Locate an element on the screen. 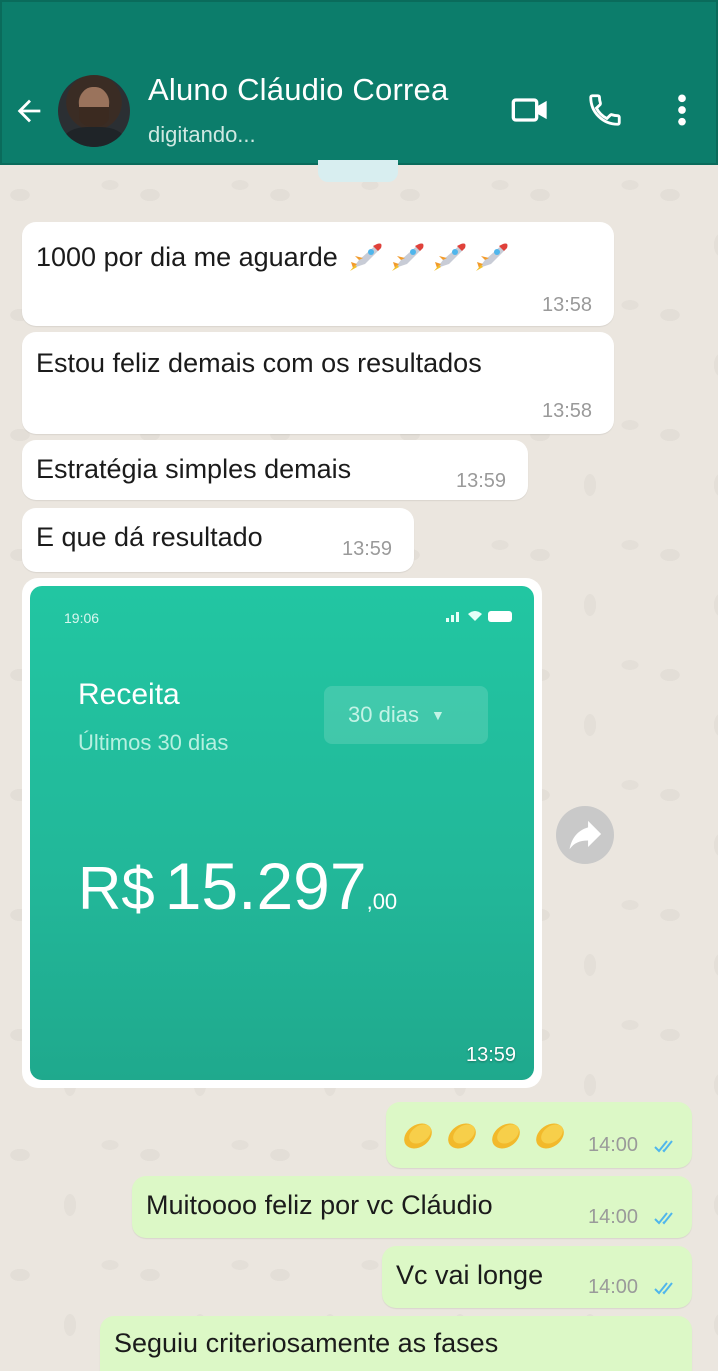  amount-cents: ,00 is located at coordinates (382, 901).